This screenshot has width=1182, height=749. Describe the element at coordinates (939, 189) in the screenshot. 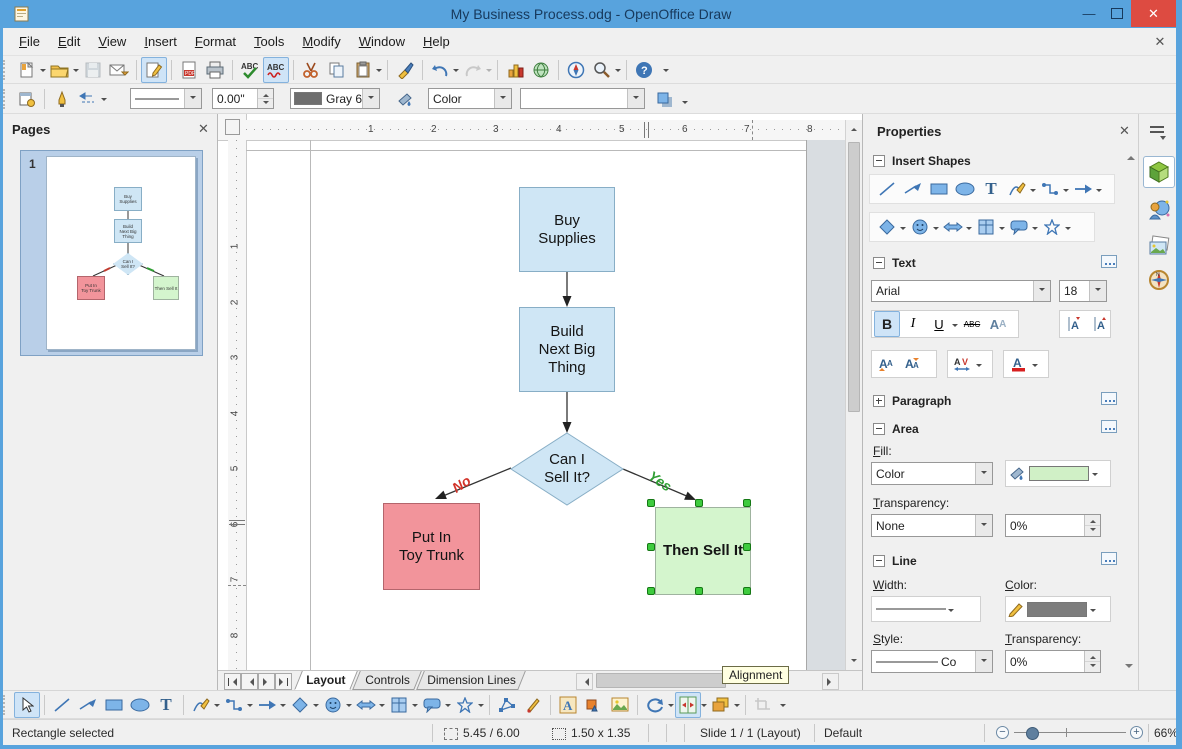

I see `rectangle-tool-icon` at that location.